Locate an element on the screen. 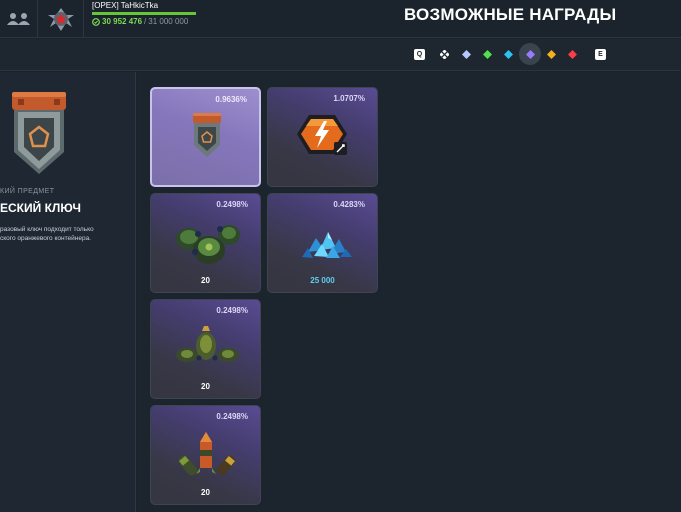 The image size is (681, 512). reward-card-crystals: 0.4283% 25 000 is located at coordinates (322, 243).